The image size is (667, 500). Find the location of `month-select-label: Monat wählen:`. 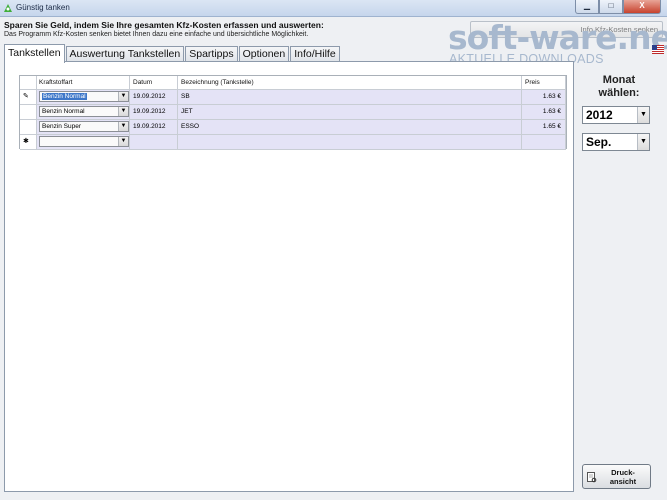

month-select-label: Monat wählen: is located at coordinates (619, 87).